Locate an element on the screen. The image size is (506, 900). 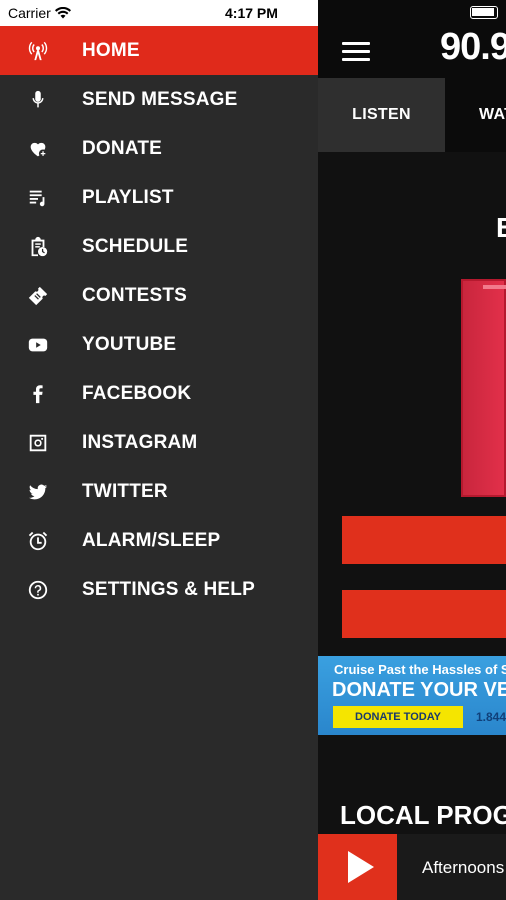
tab-listen: LISTEN is located at coordinates (381, 115).